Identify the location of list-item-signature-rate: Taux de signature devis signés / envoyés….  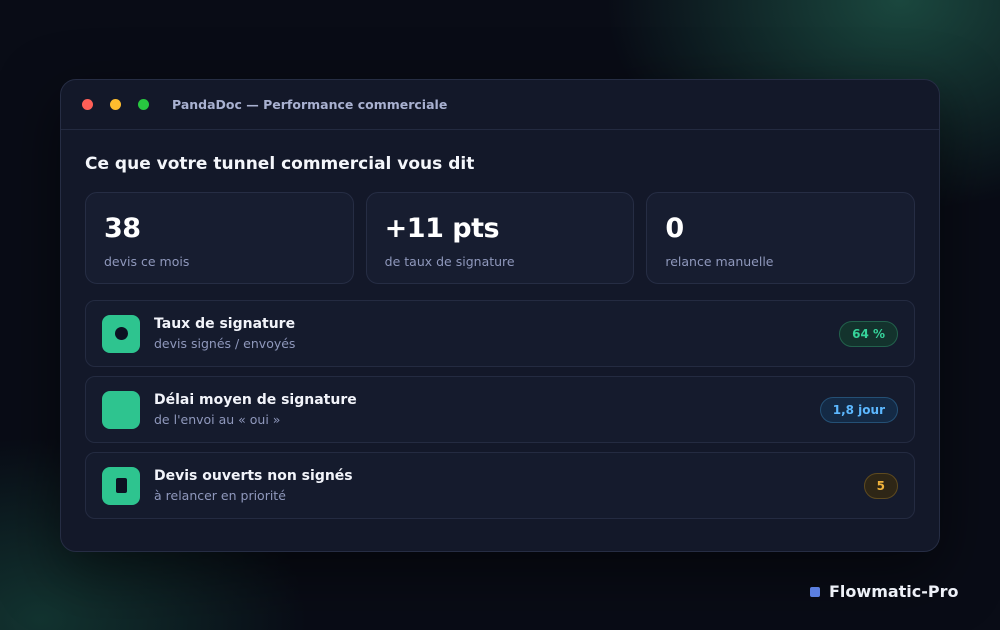
(500, 333).